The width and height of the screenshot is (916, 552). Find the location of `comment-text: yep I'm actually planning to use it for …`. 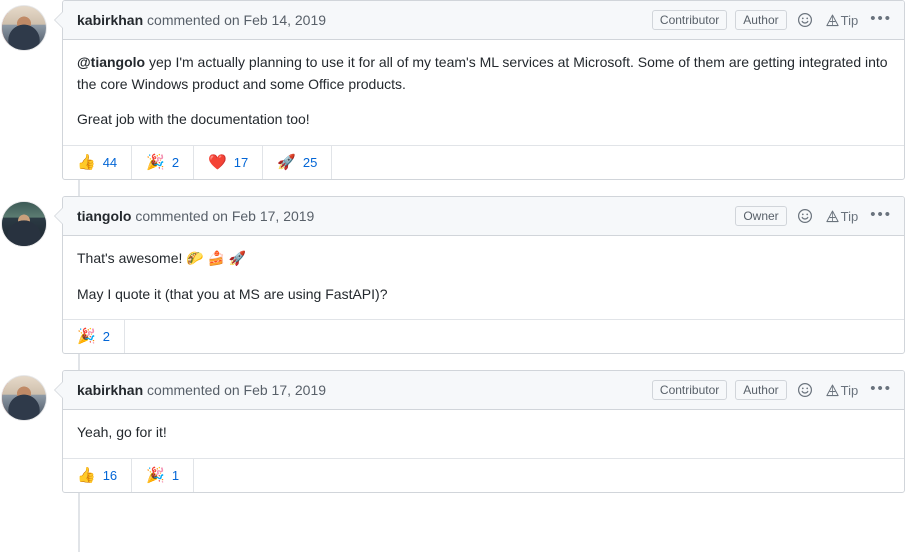

comment-text: yep I'm actually planning to use it for … is located at coordinates (482, 73).